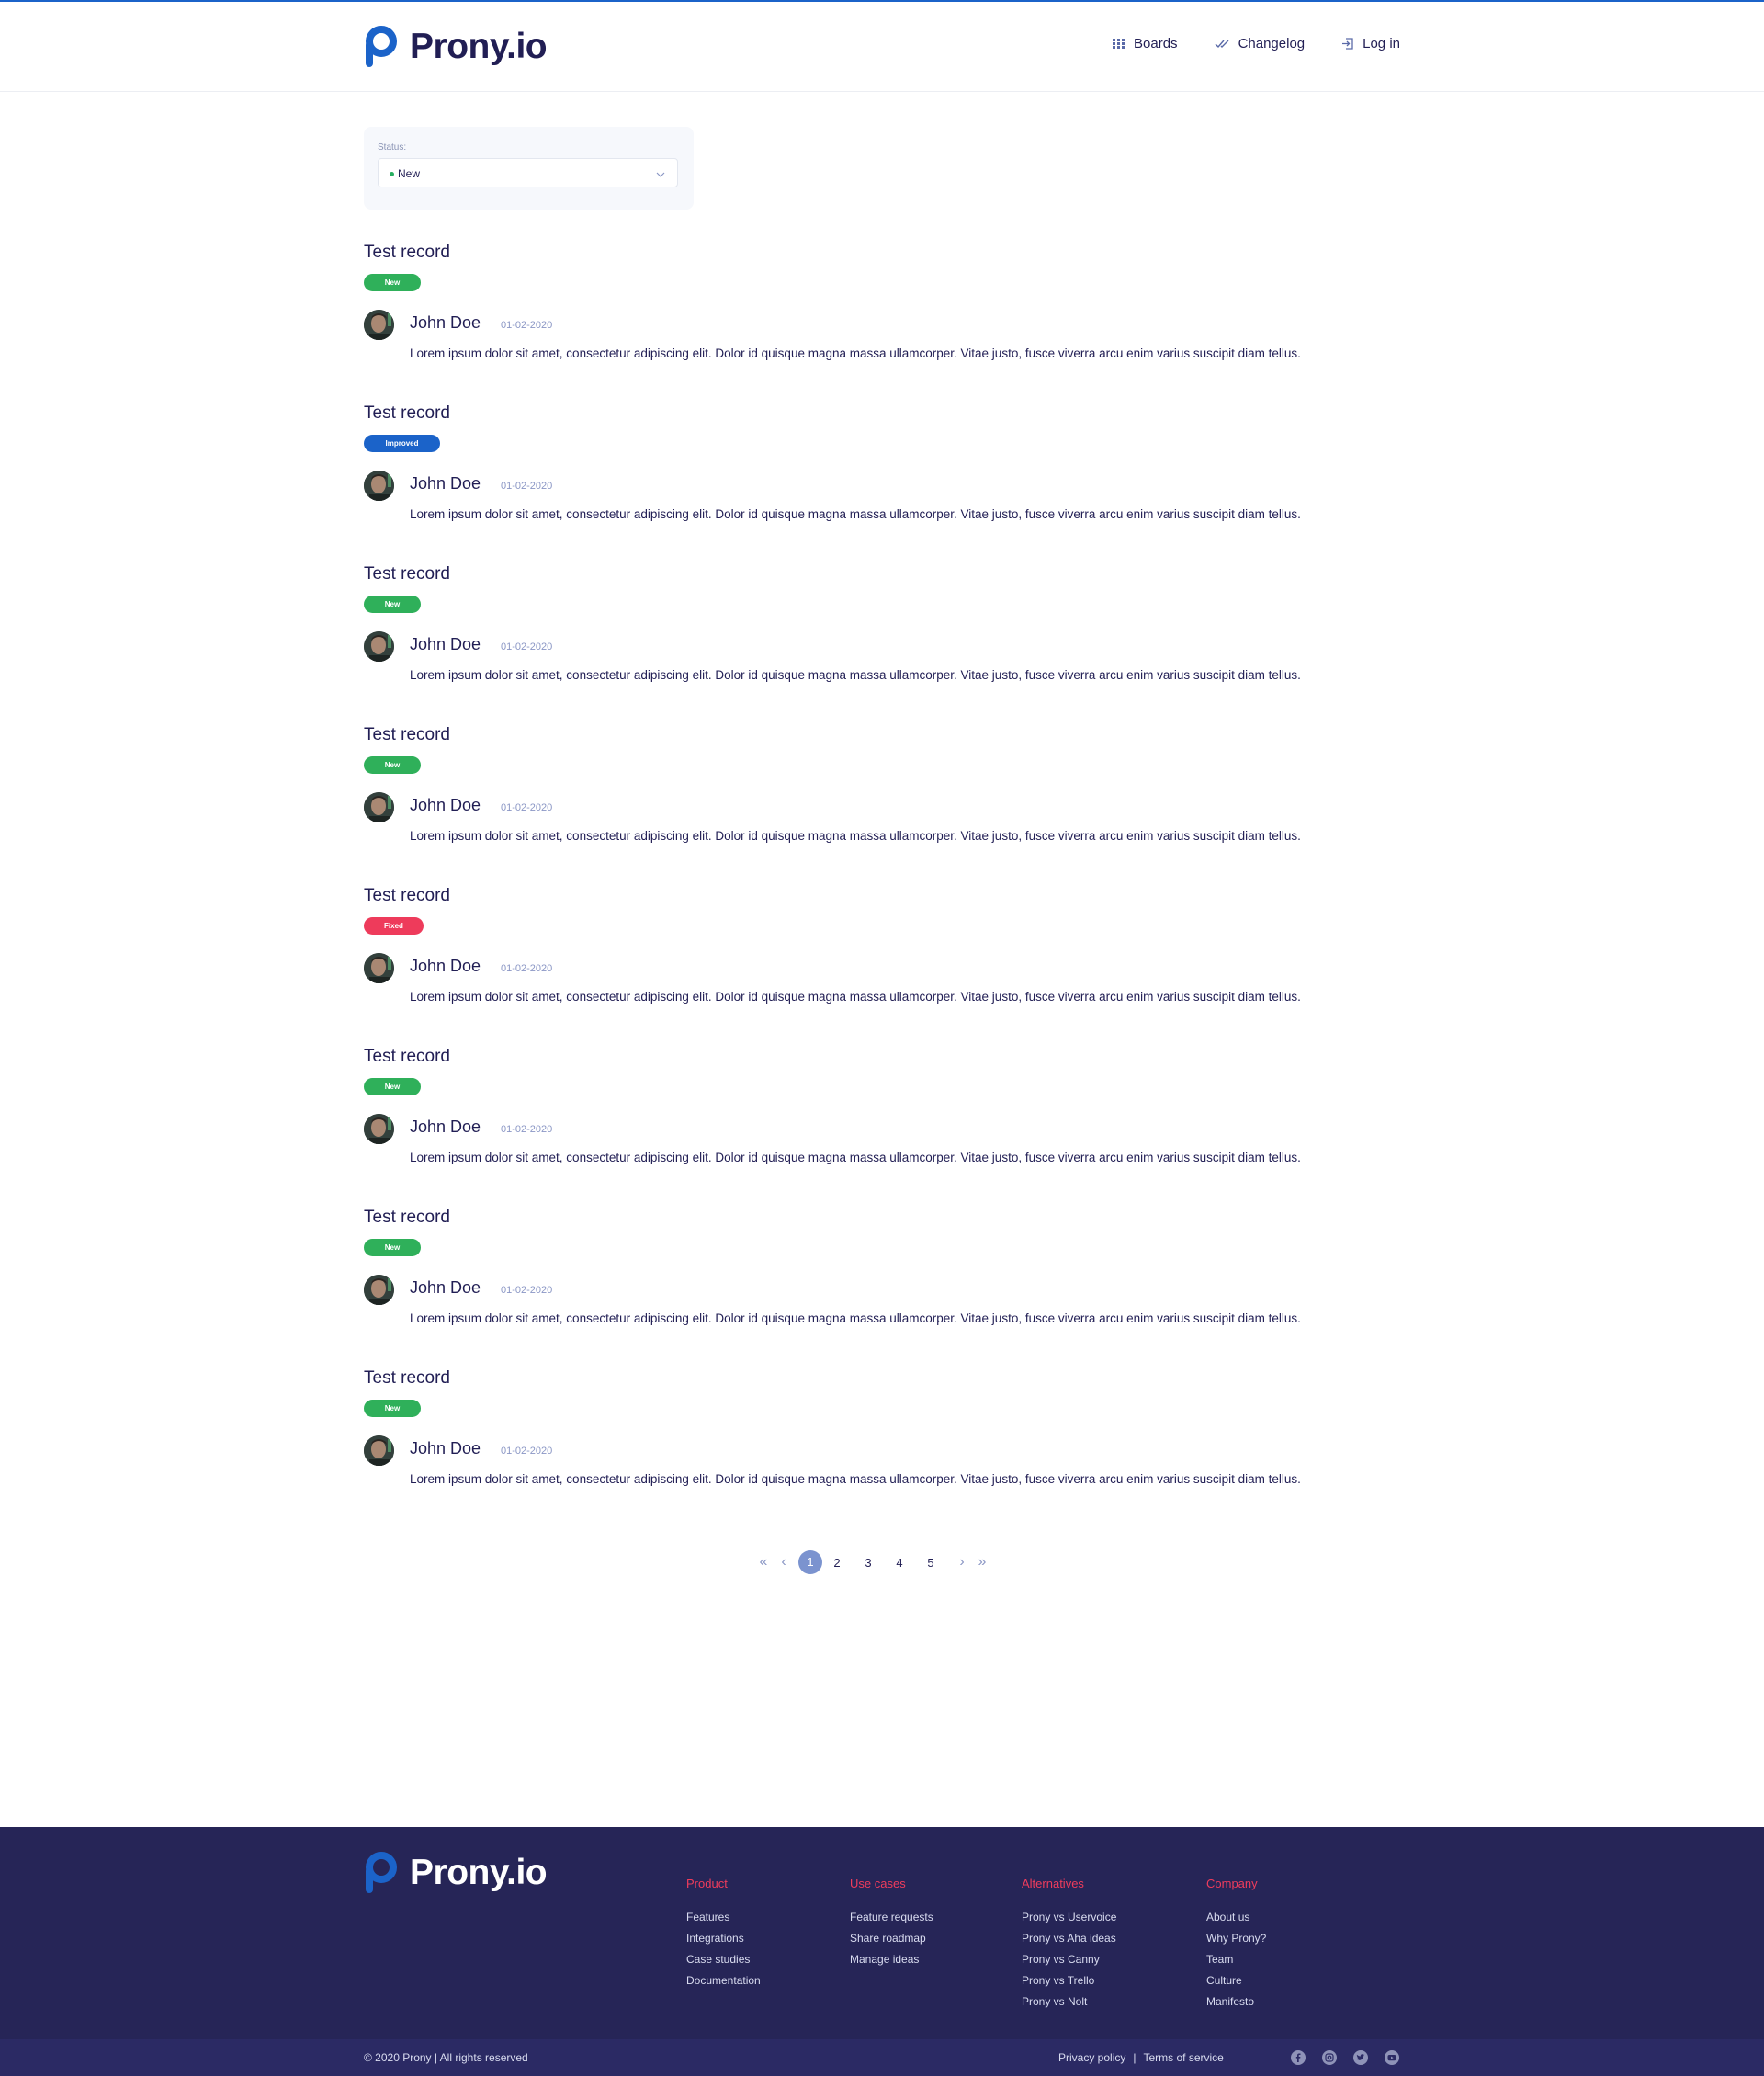 This screenshot has width=1764, height=2076. Describe the element at coordinates (1236, 1959) in the screenshot. I see `footer-link: Team` at that location.